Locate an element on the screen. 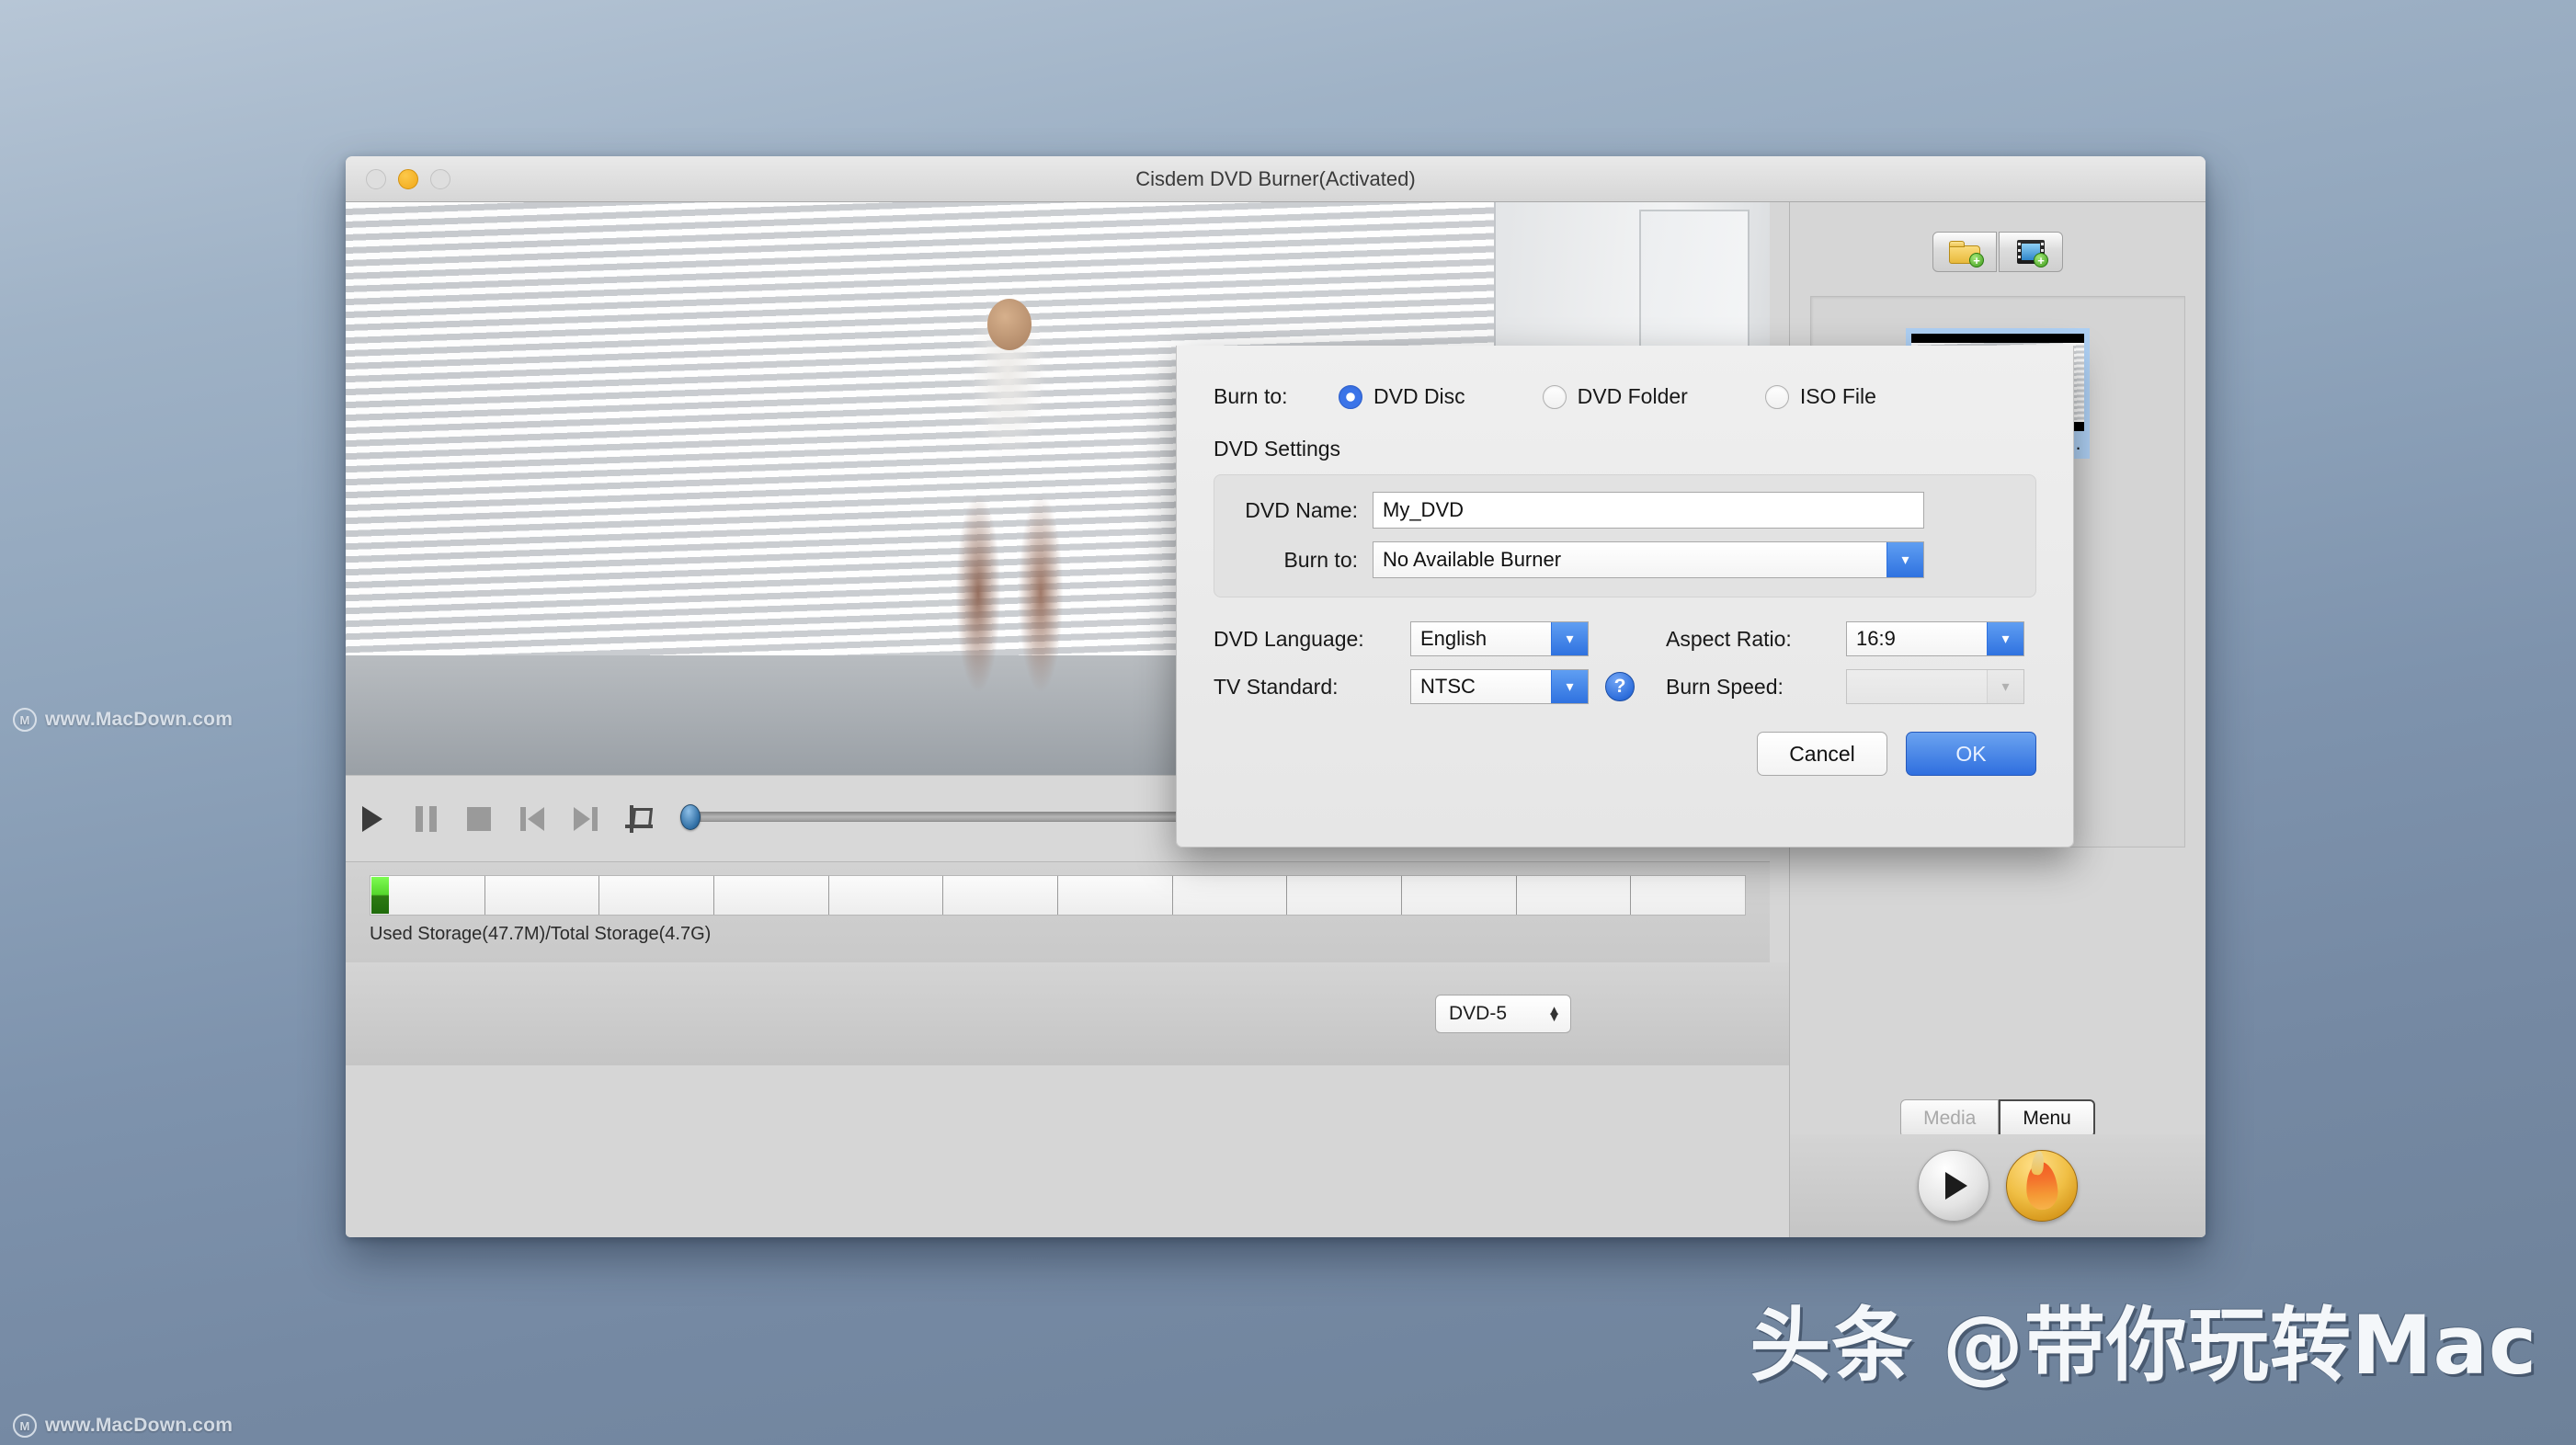 This screenshot has width=2576, height=1445. macdown-watermark-top: M www.MacDown.com is located at coordinates (123, 720).